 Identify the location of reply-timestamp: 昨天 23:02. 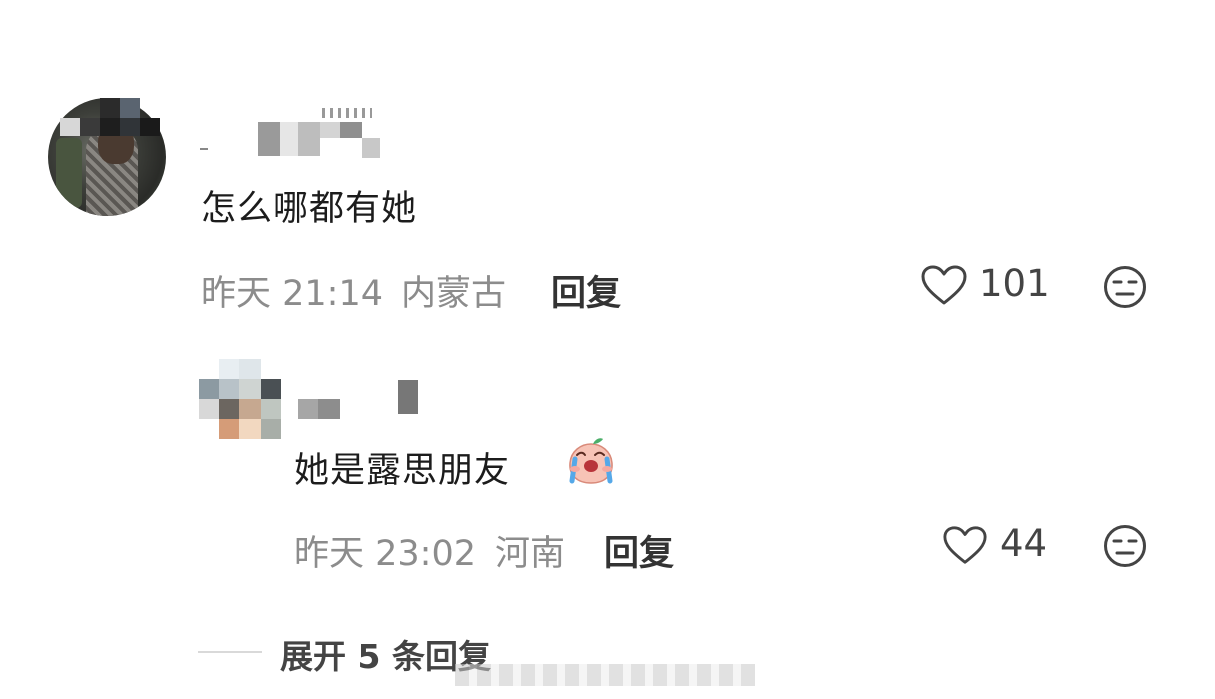
(385, 554).